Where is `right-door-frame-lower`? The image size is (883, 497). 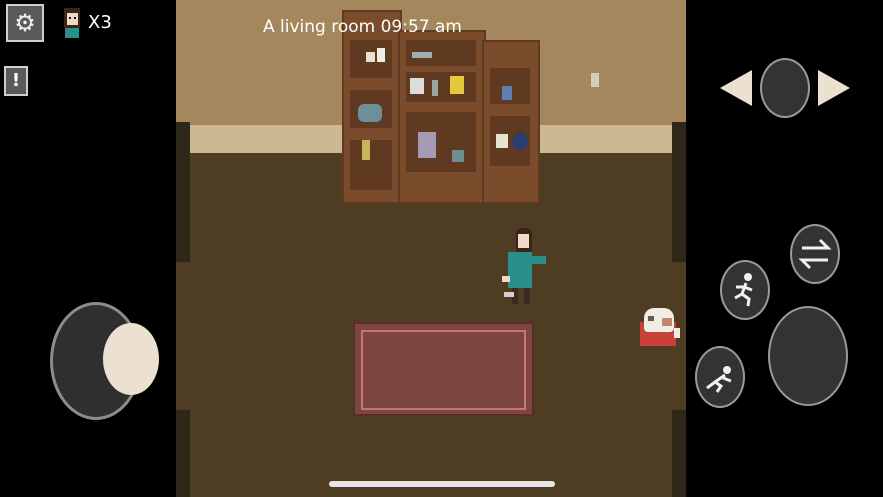
right-door-frame-lower is located at coordinates (679, 453).